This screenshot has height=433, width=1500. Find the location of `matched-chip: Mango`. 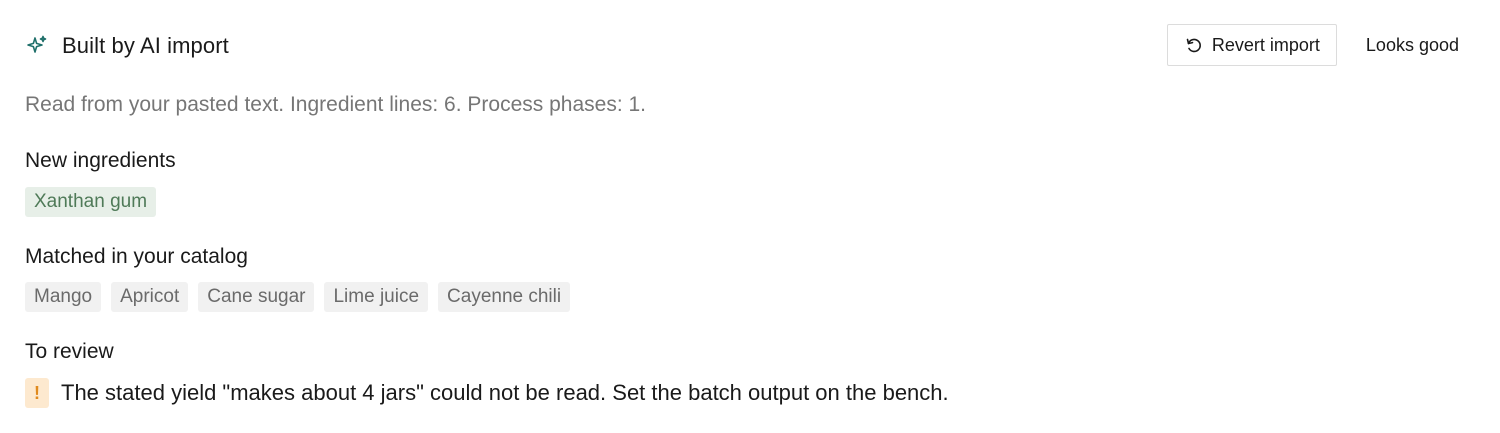

matched-chip: Mango is located at coordinates (63, 297).